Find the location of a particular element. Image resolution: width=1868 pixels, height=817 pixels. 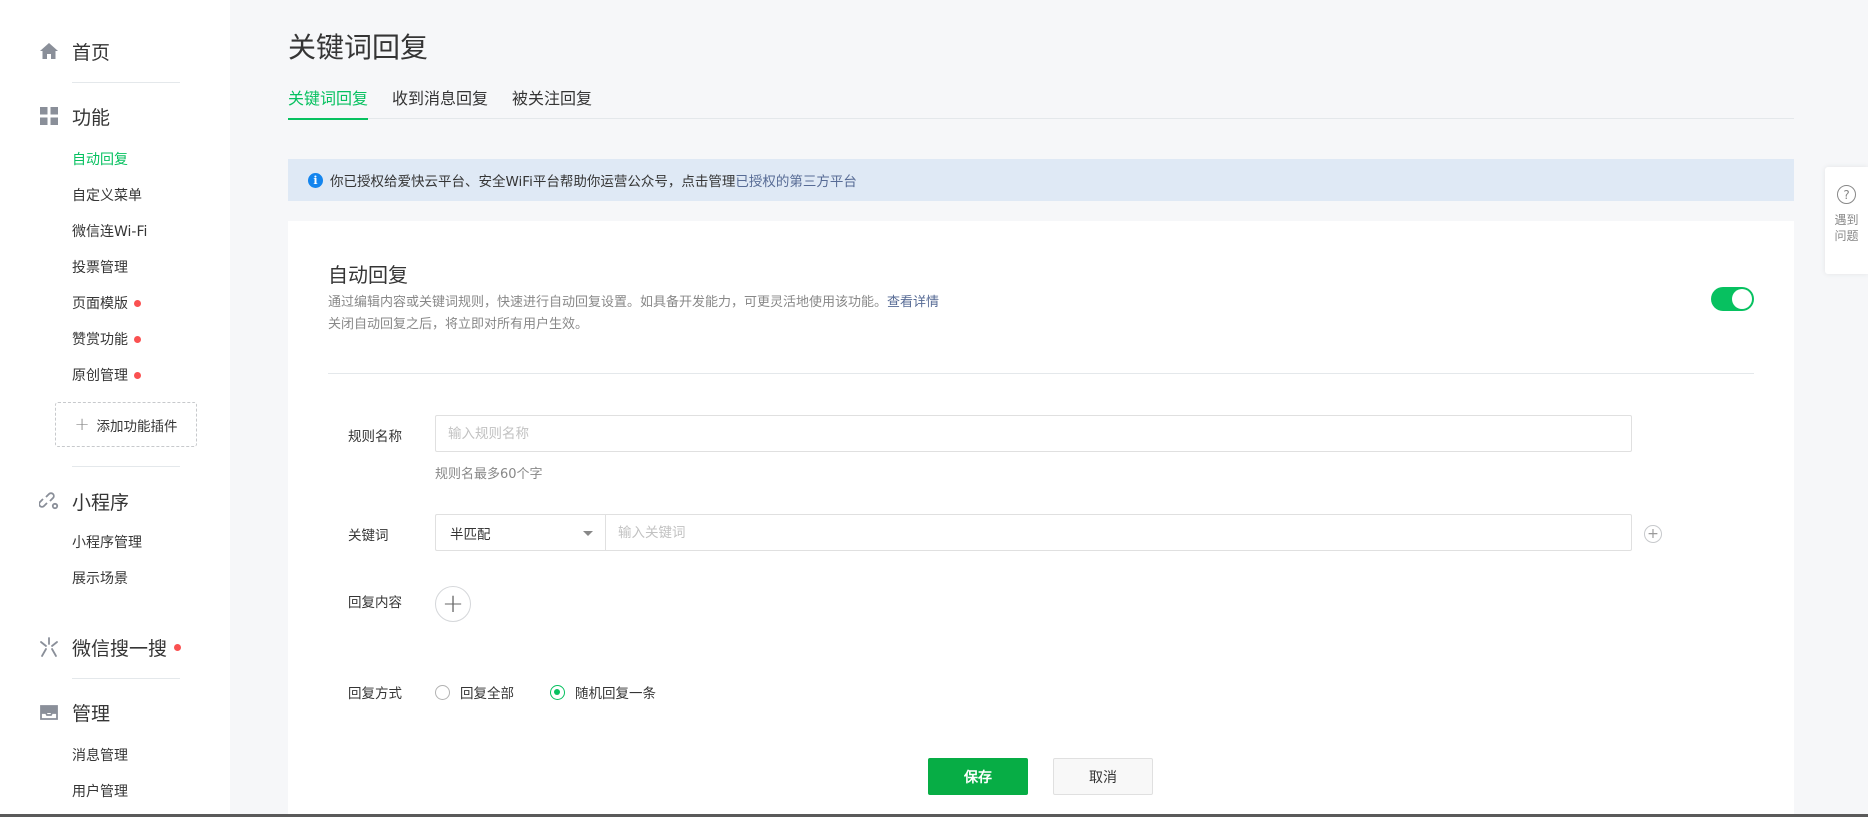

info-icon: i is located at coordinates (315, 180).